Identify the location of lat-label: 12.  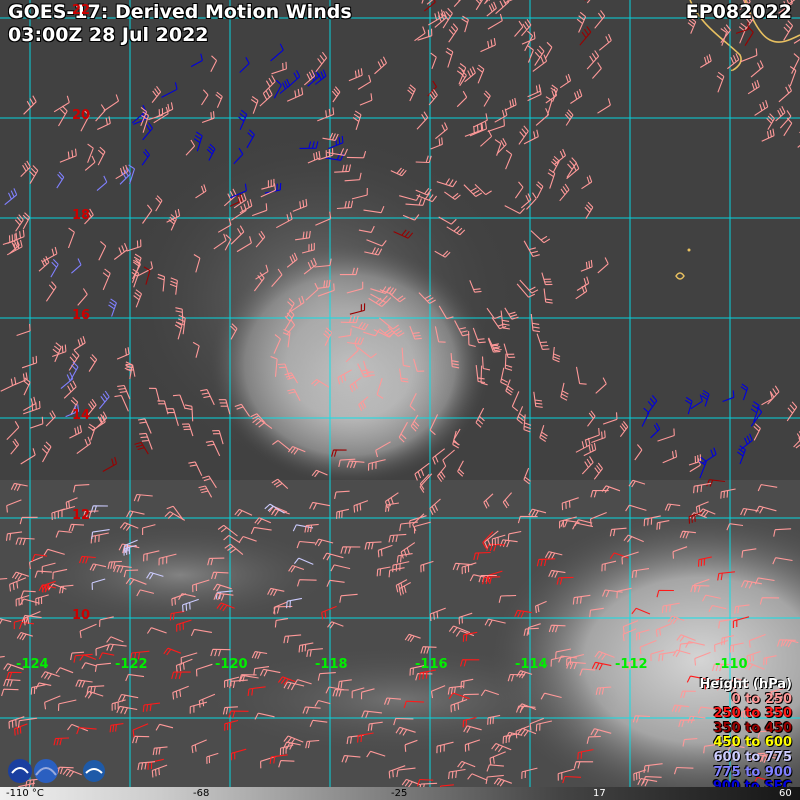
(81, 515).